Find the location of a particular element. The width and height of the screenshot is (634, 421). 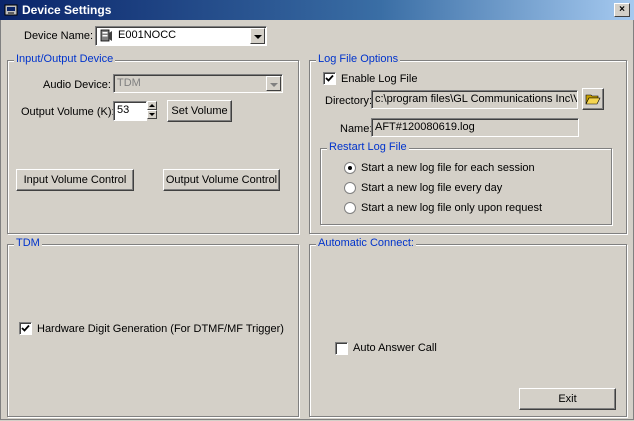

title-bar: Device Settings × is located at coordinates (317, 10).